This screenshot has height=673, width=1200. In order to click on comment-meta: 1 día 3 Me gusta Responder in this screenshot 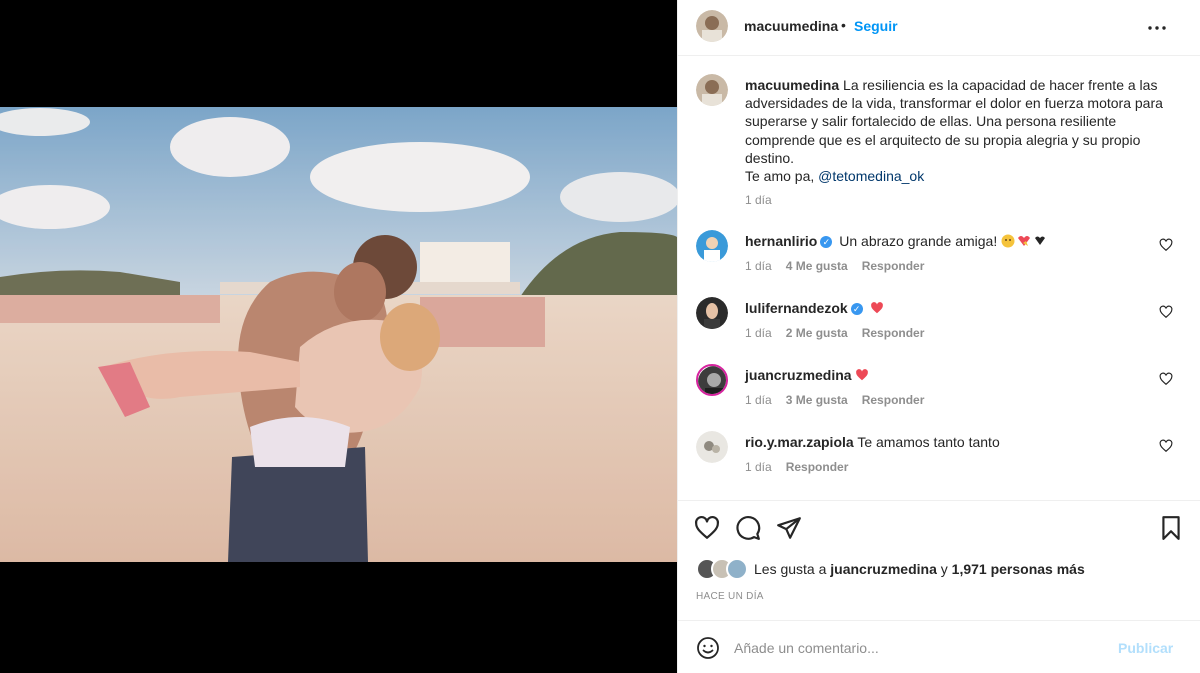, I will do `click(841, 400)`.